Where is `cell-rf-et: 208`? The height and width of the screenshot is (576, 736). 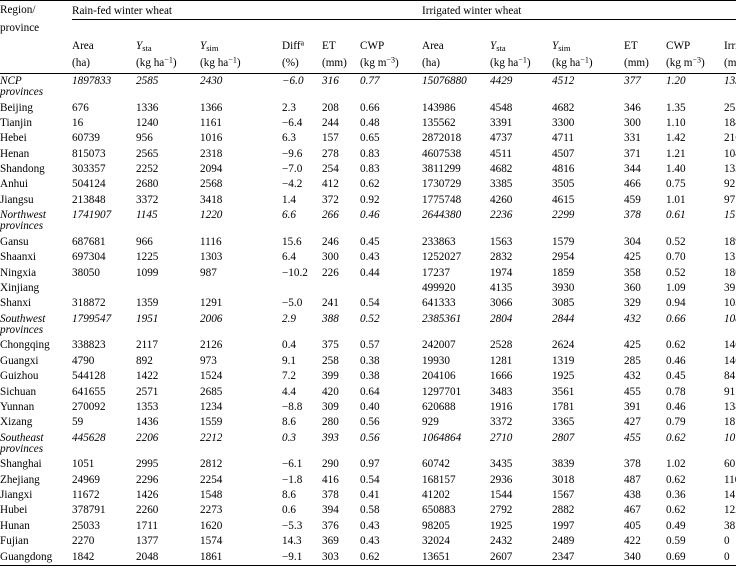 cell-rf-et: 208 is located at coordinates (330, 107).